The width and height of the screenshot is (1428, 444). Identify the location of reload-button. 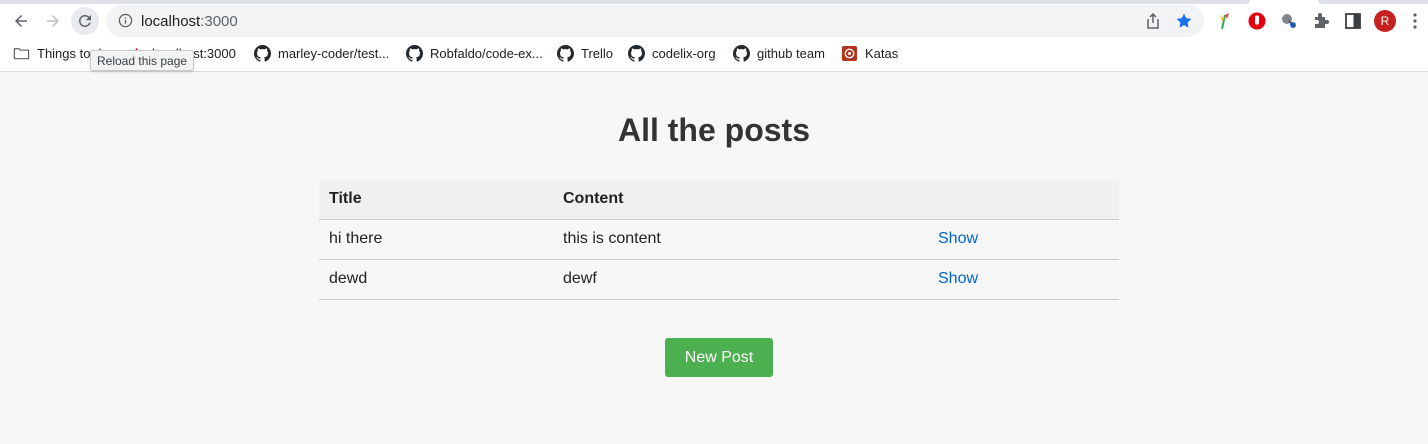
(85, 21).